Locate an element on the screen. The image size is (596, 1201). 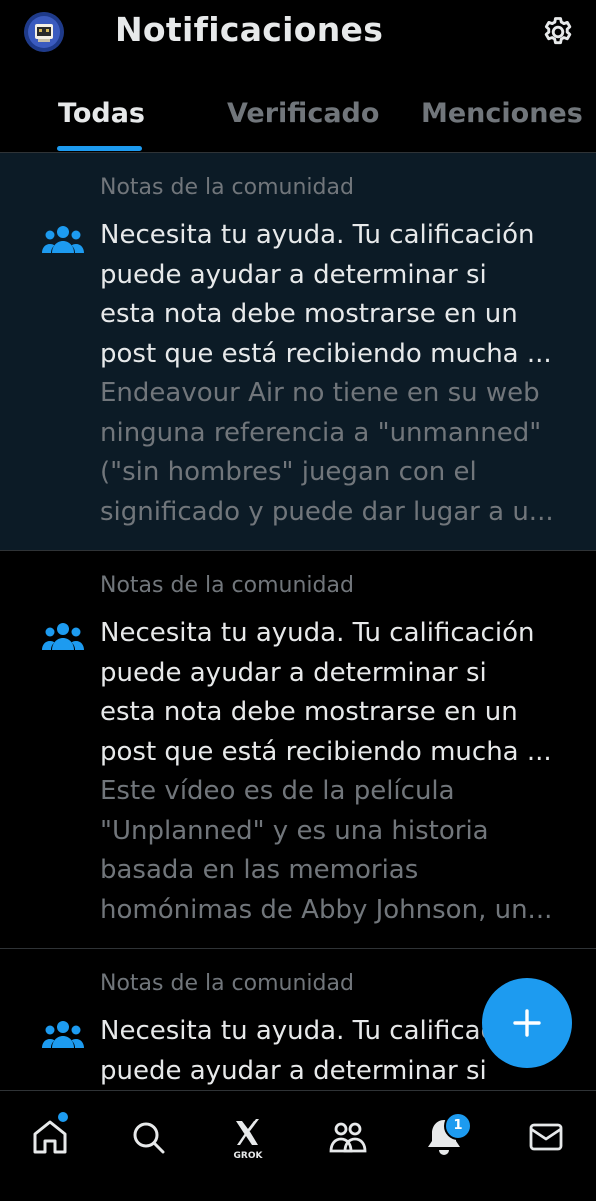
top-app-bar: Notificaciones is located at coordinates (298, 34).